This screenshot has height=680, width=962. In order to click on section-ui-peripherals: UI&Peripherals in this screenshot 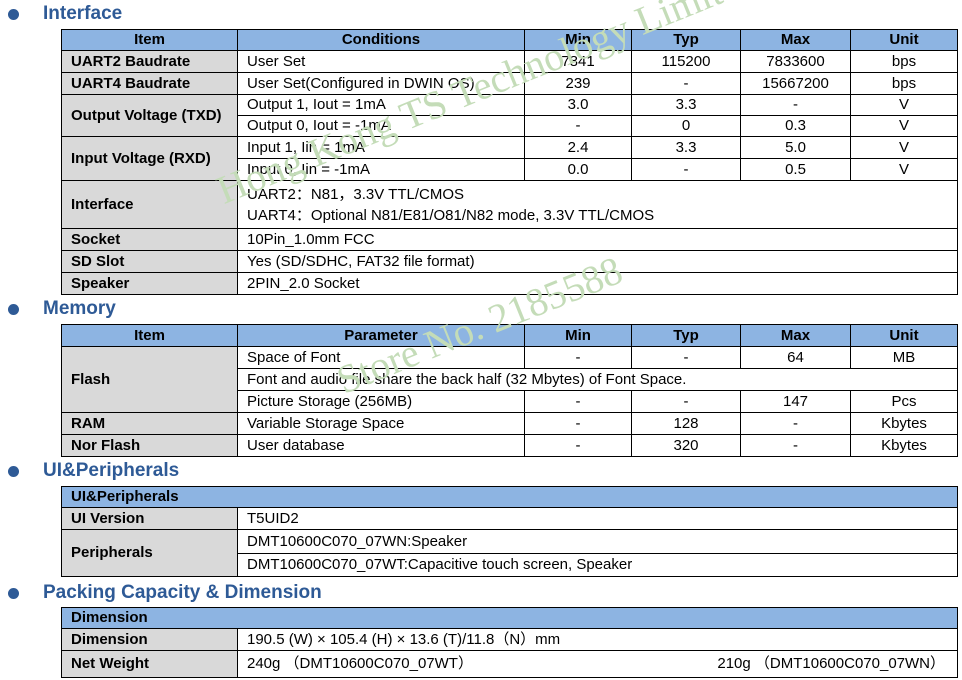, I will do `click(89, 471)`.